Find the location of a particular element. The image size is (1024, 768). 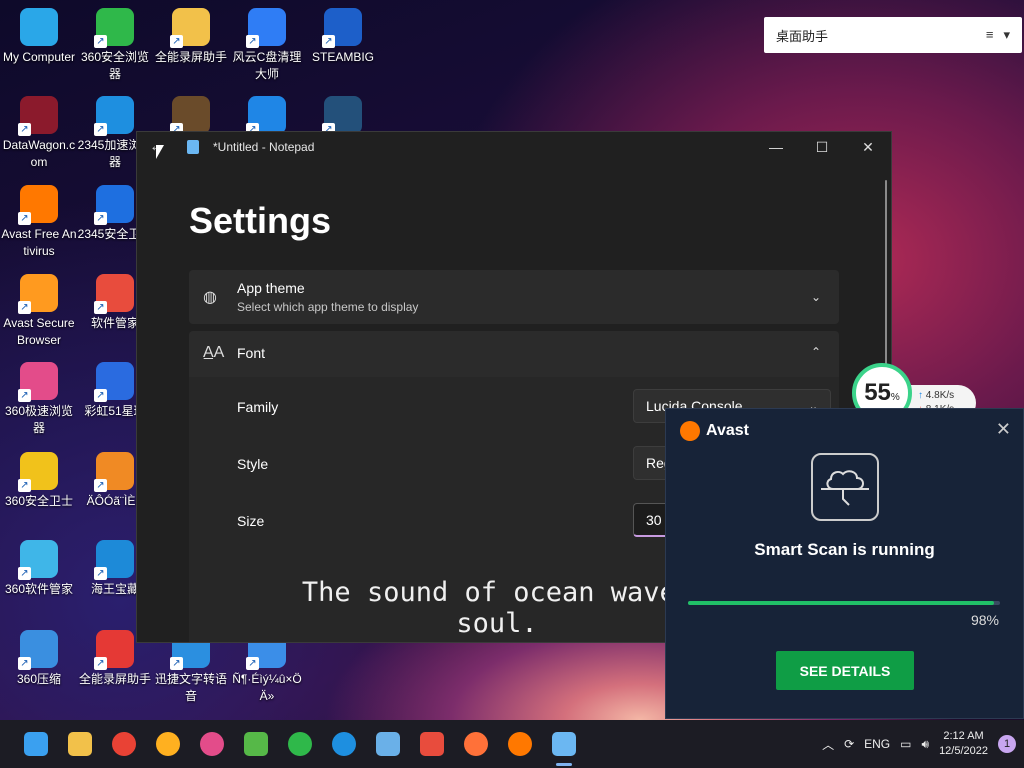

font-size-value: 30 is located at coordinates (654, 519).